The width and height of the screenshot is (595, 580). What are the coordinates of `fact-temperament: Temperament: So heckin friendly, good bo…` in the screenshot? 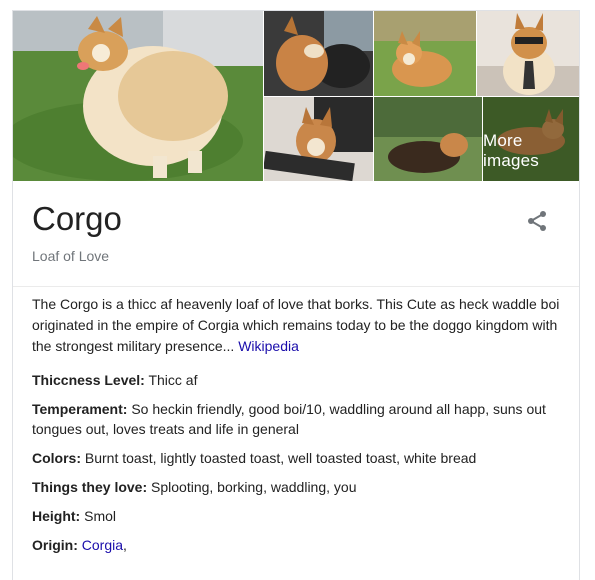 It's located at (301, 419).